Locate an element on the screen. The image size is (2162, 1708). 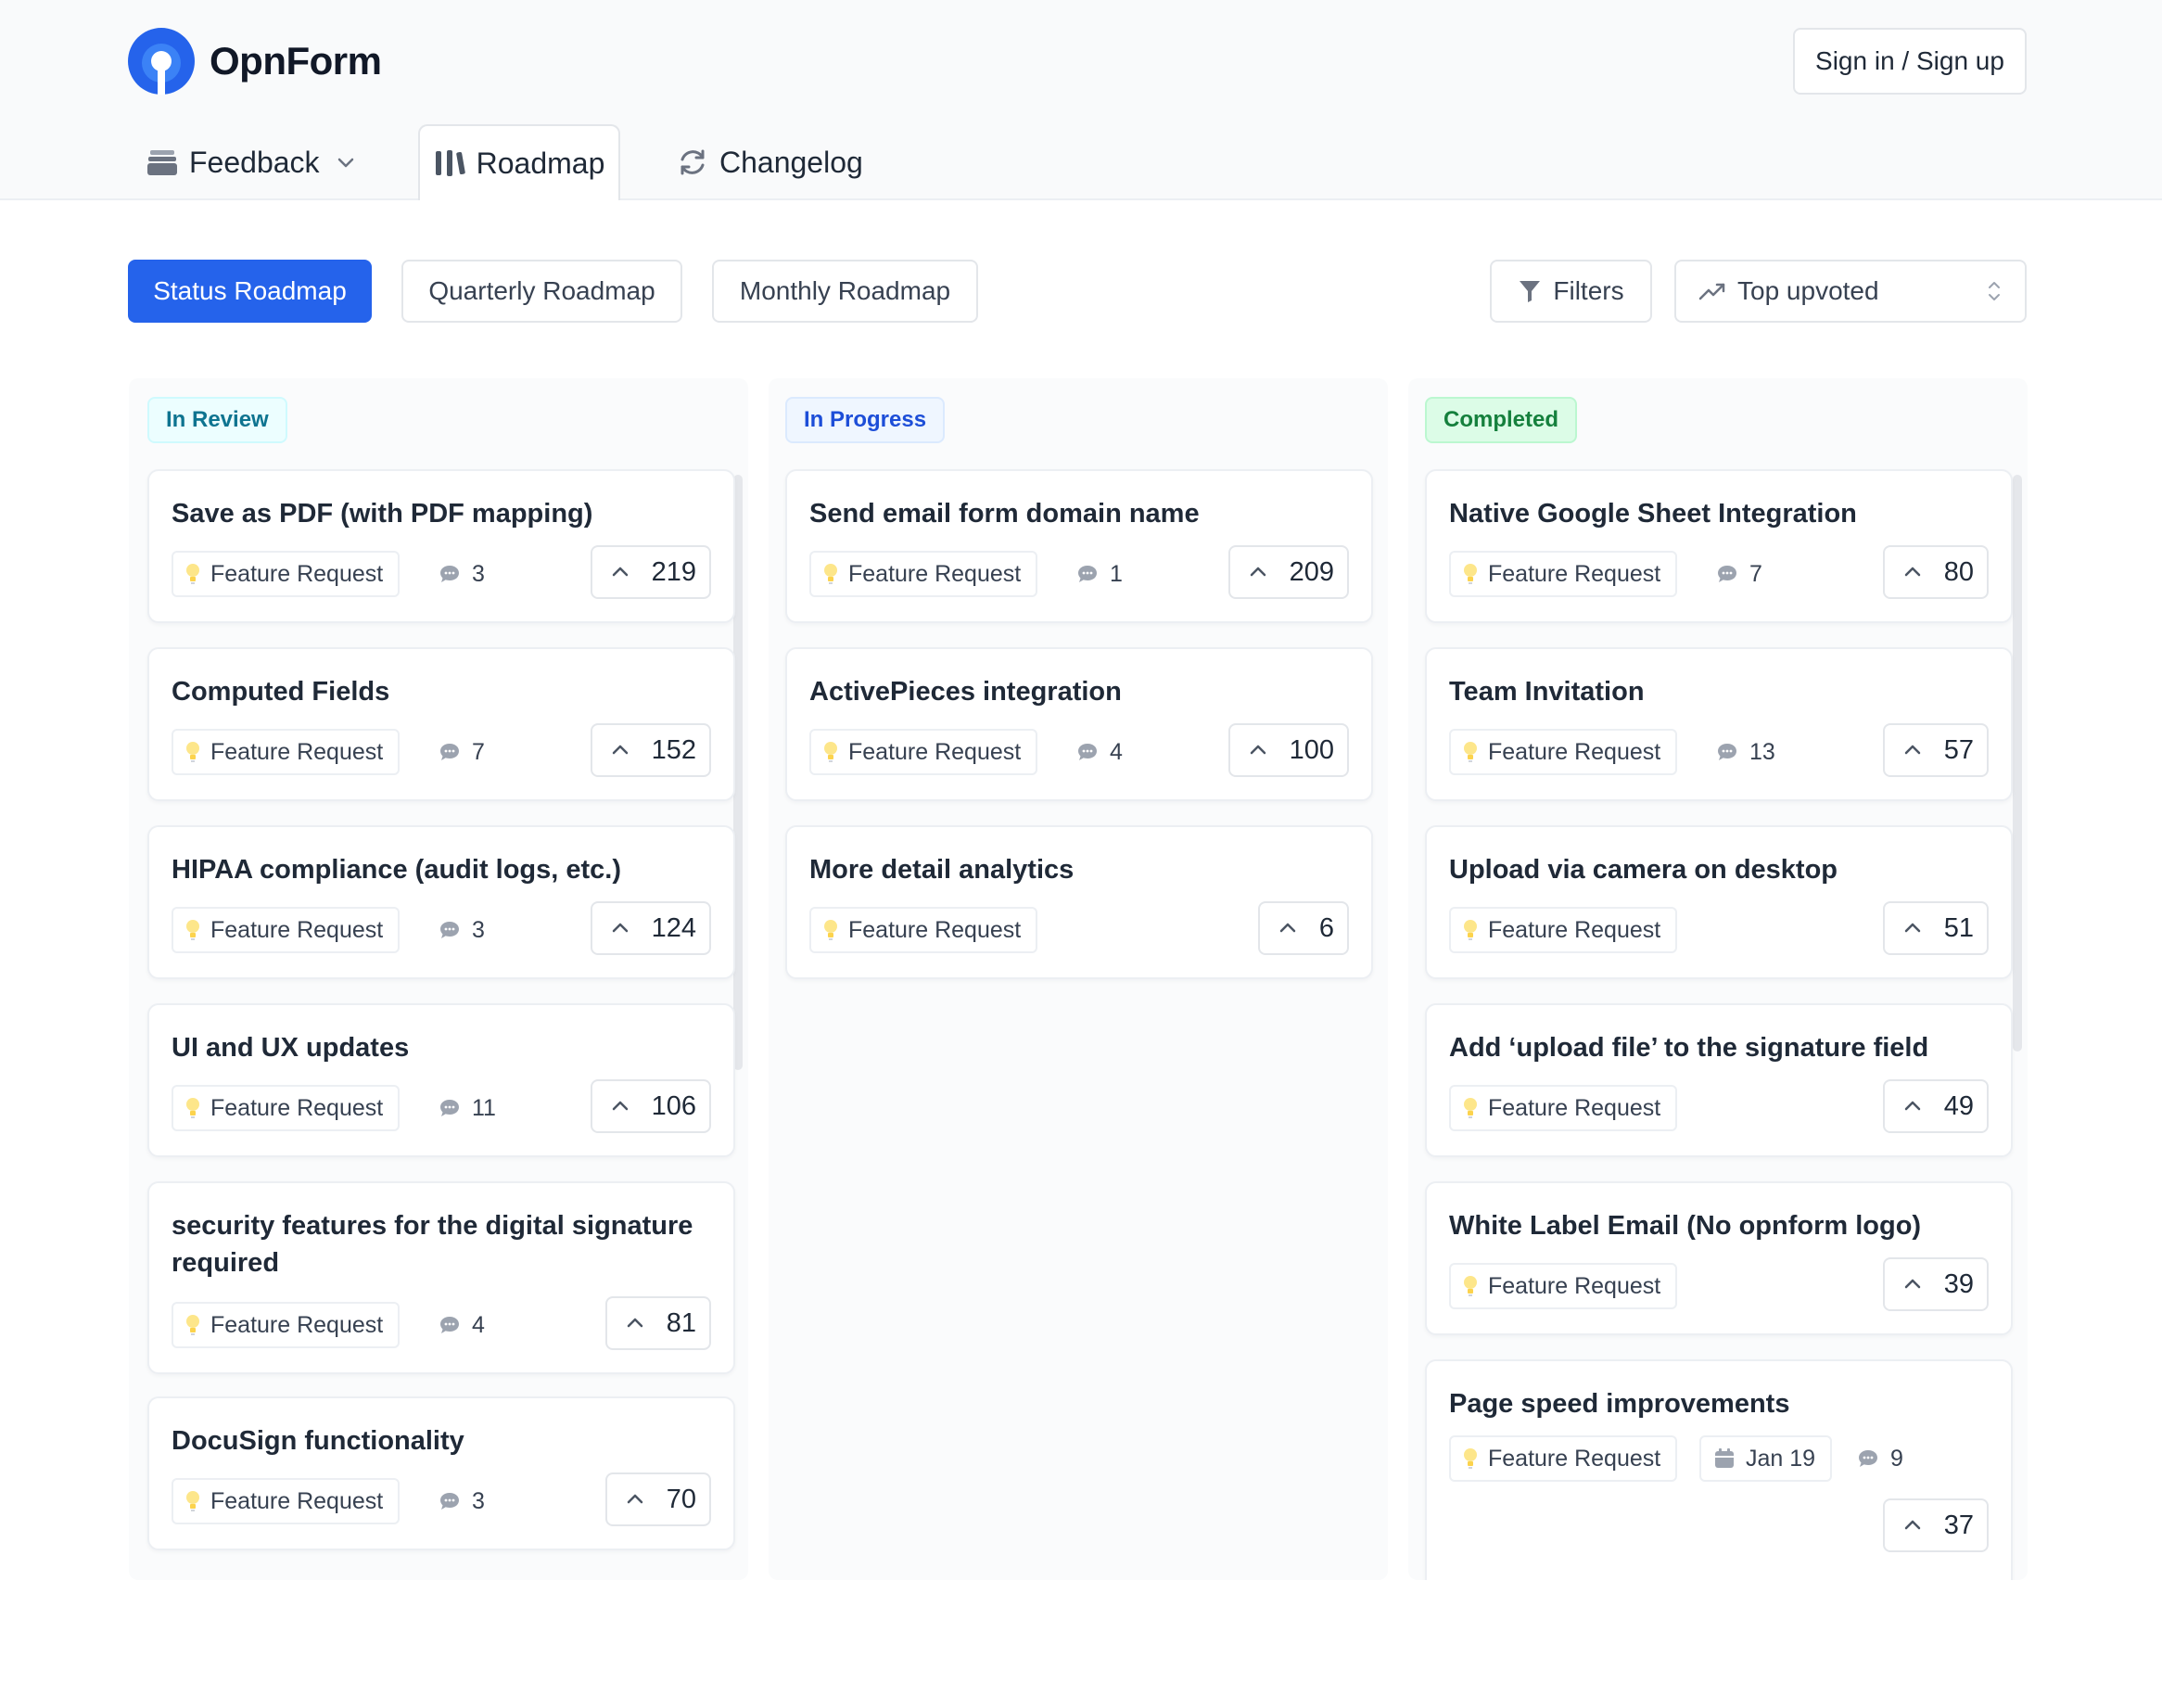
upvote-count: 209 is located at coordinates (1311, 571).